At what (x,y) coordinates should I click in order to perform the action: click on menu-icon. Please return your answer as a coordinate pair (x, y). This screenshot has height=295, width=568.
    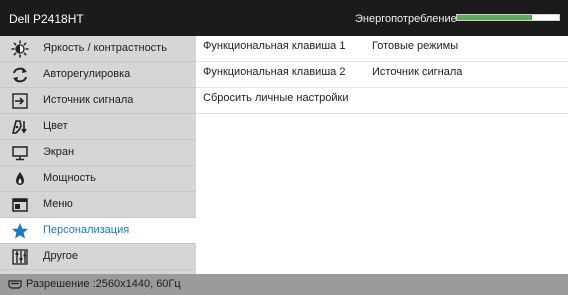
    Looking at the image, I should click on (20, 205).